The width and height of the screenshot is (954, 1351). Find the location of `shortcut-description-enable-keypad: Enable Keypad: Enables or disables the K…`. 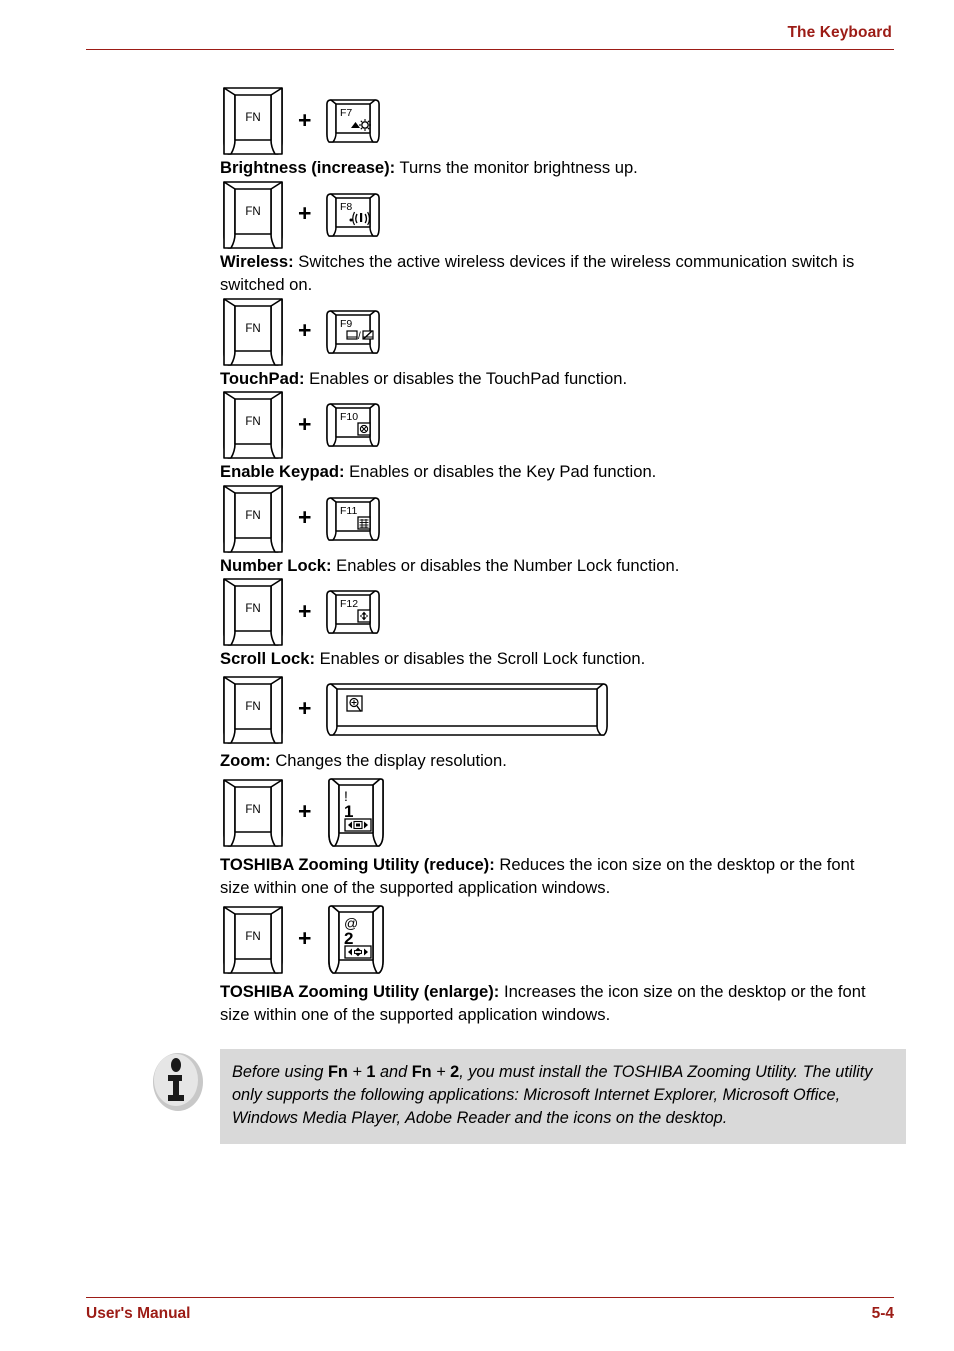

shortcut-description-enable-keypad: Enable Keypad: Enables or disables the K… is located at coordinates (477, 472).